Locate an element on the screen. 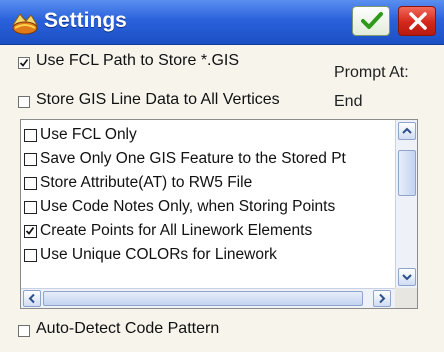  list-item: Use Unique COLORs for Linework is located at coordinates (208, 256).